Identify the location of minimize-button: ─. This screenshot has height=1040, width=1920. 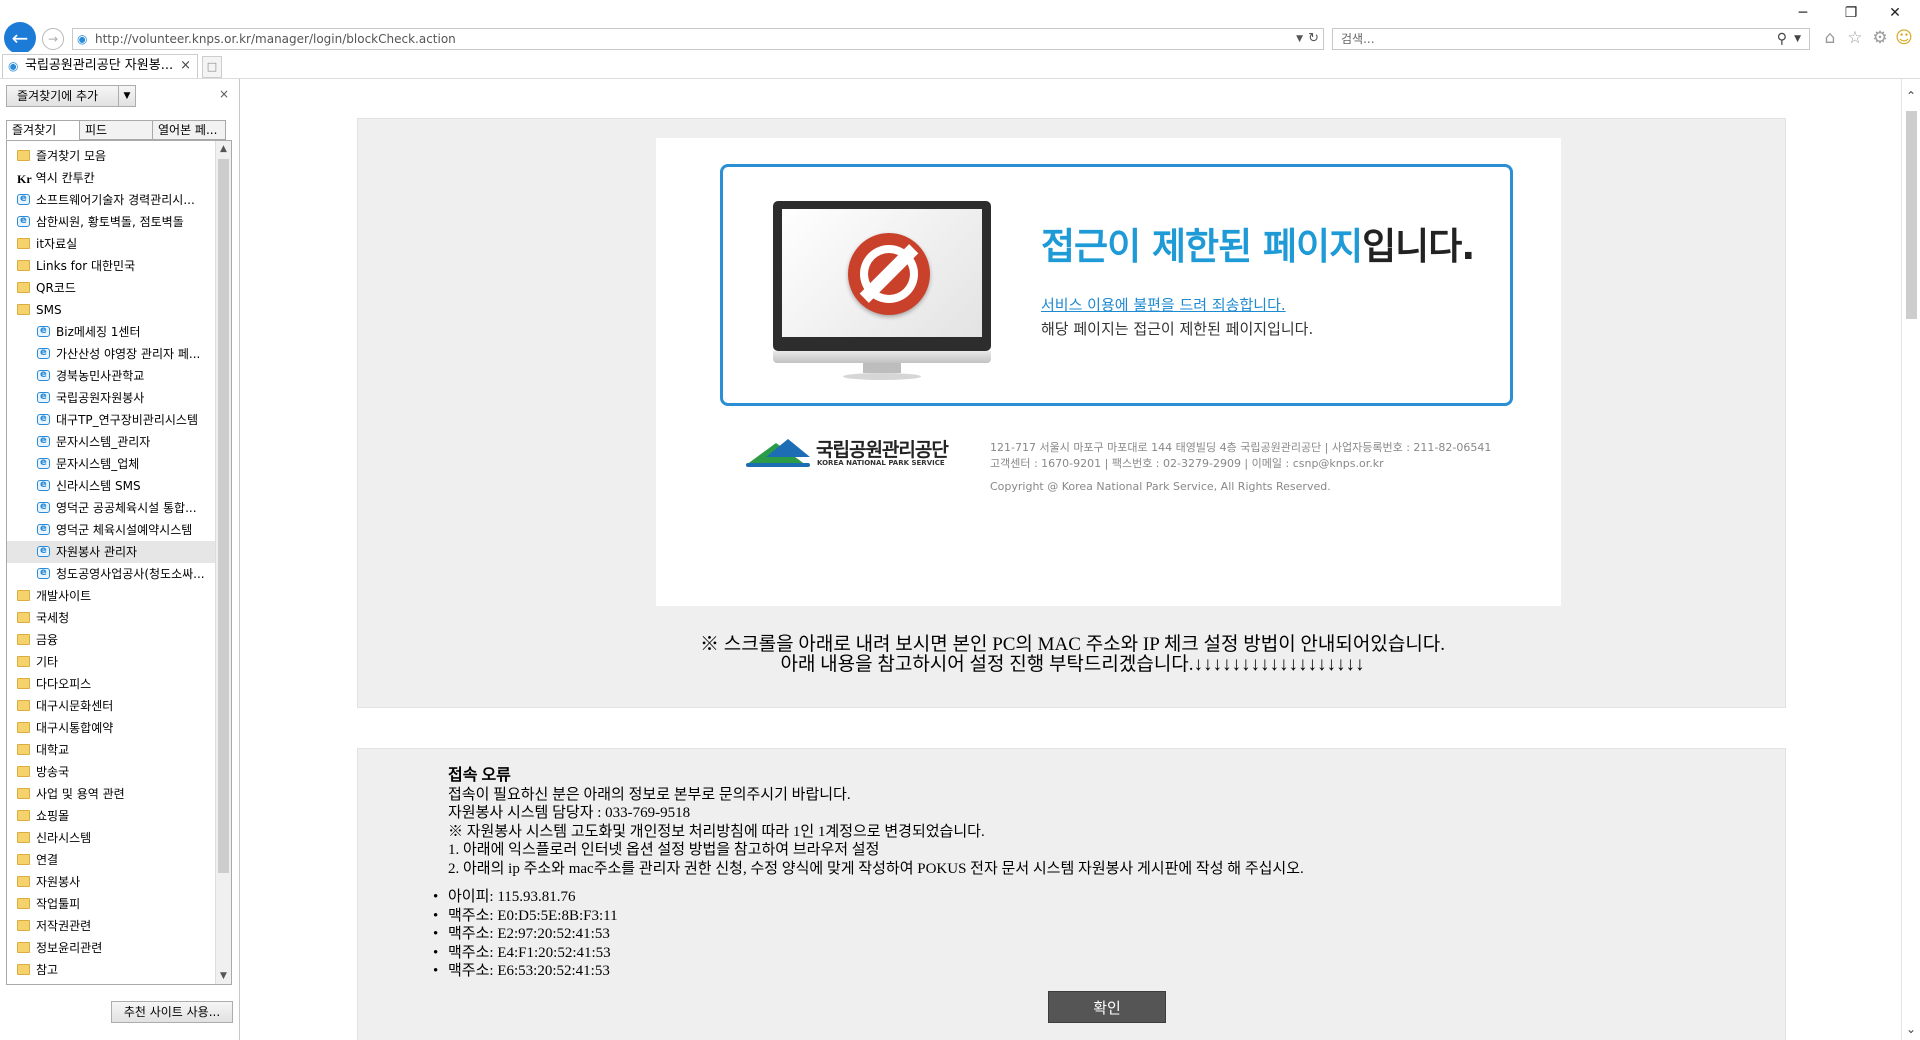
(1803, 13).